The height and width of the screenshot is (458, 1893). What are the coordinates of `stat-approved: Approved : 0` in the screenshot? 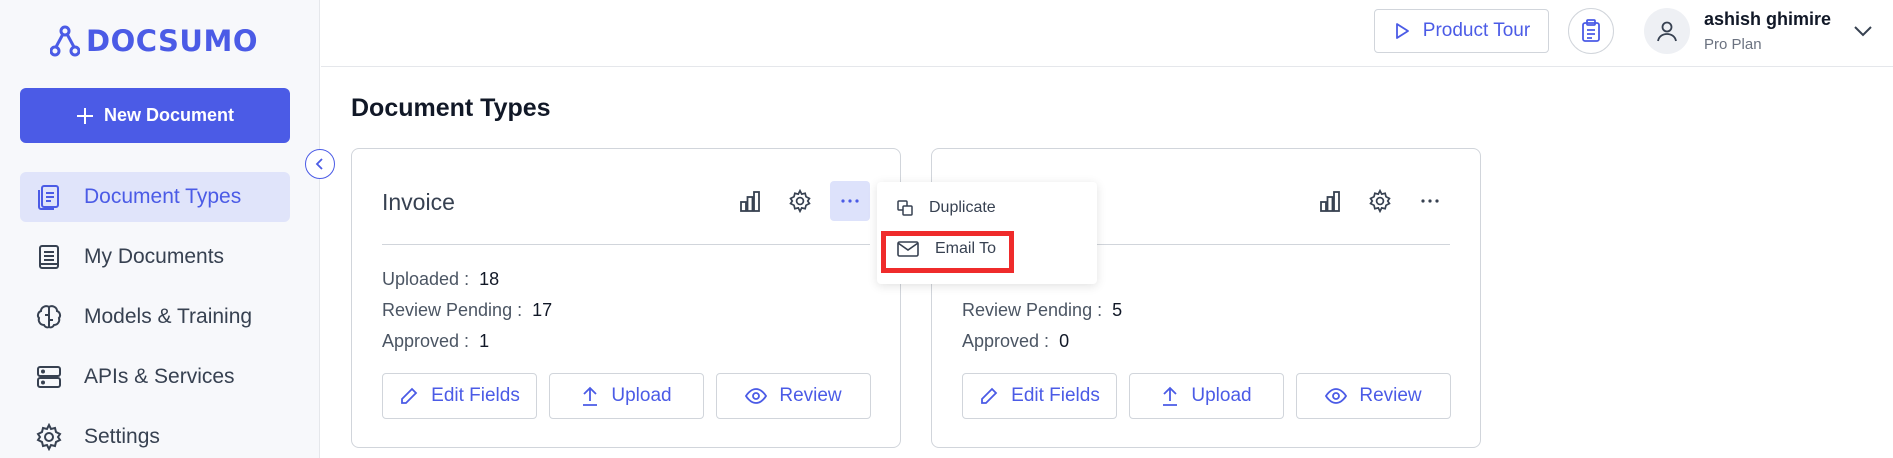 It's located at (1015, 341).